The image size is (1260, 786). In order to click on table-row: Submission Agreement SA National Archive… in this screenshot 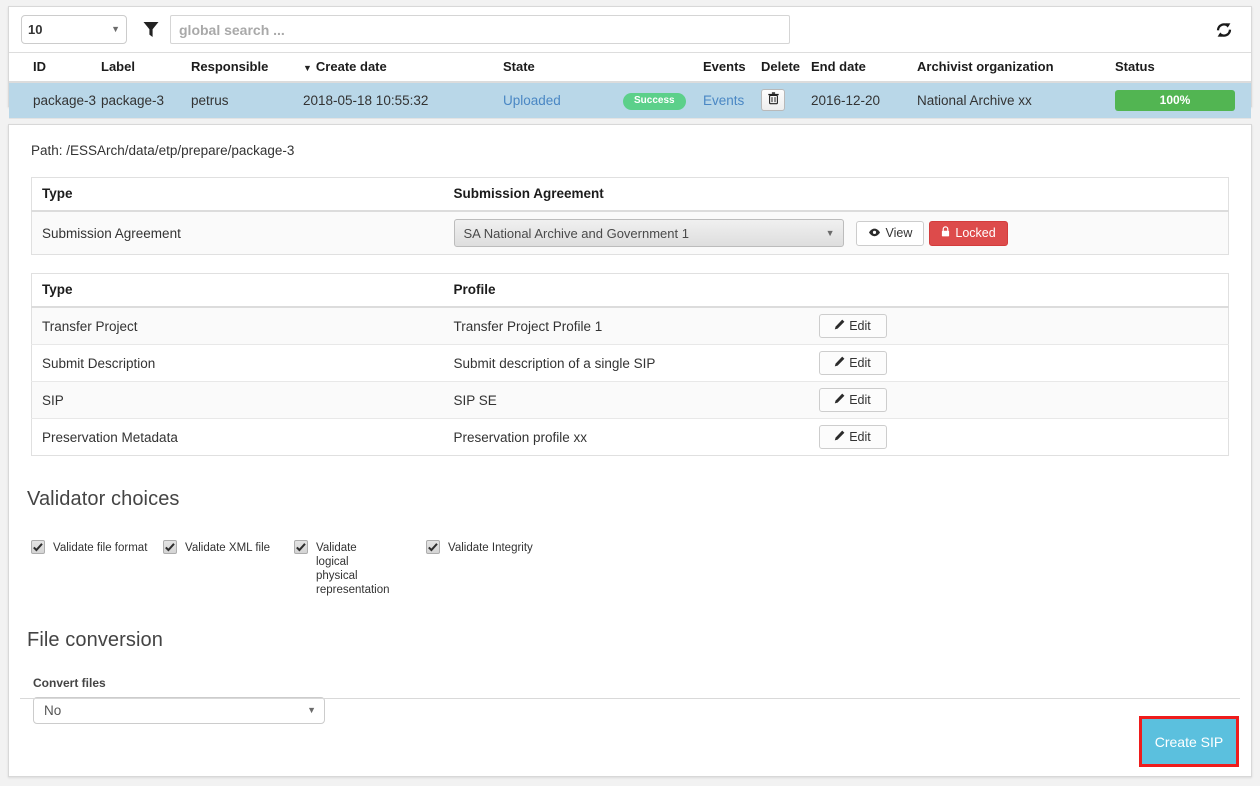, I will do `click(630, 232)`.